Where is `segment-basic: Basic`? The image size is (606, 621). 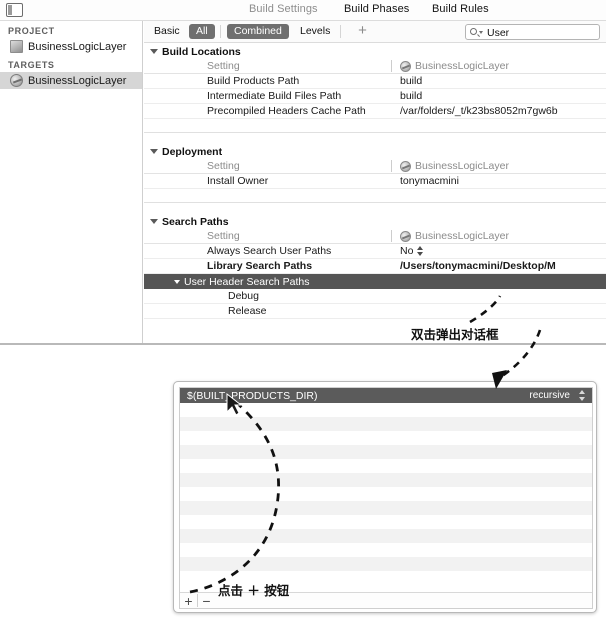 segment-basic: Basic is located at coordinates (167, 31).